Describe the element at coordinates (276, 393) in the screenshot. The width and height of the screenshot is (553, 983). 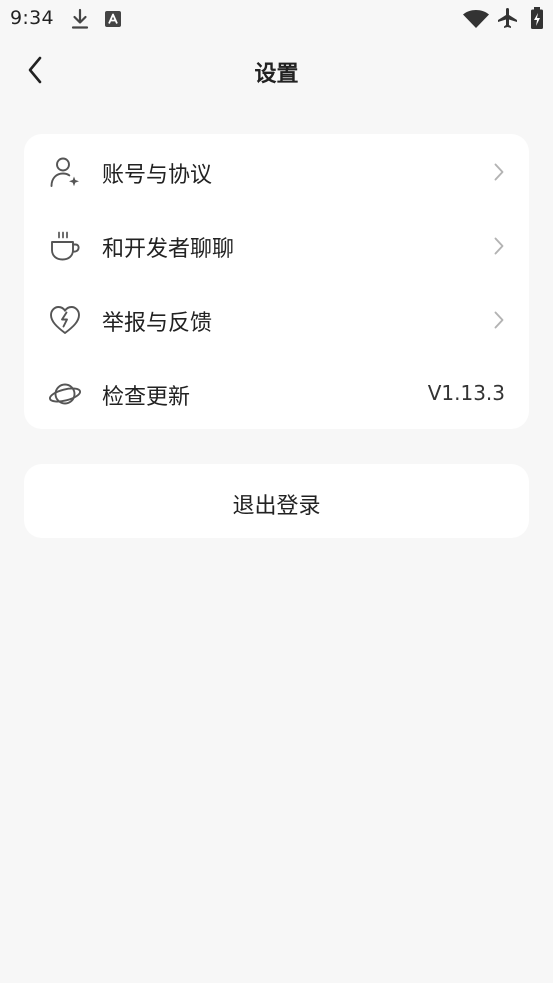
I see `menu-item-check-update: 检查更新 V1.13.3` at that location.